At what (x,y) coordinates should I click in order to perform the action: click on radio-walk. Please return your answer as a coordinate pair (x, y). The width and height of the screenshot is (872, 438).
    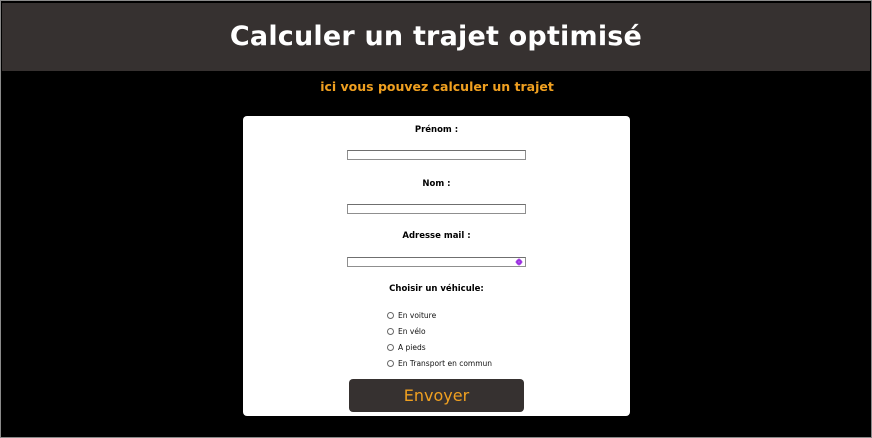
    Looking at the image, I should click on (390, 347).